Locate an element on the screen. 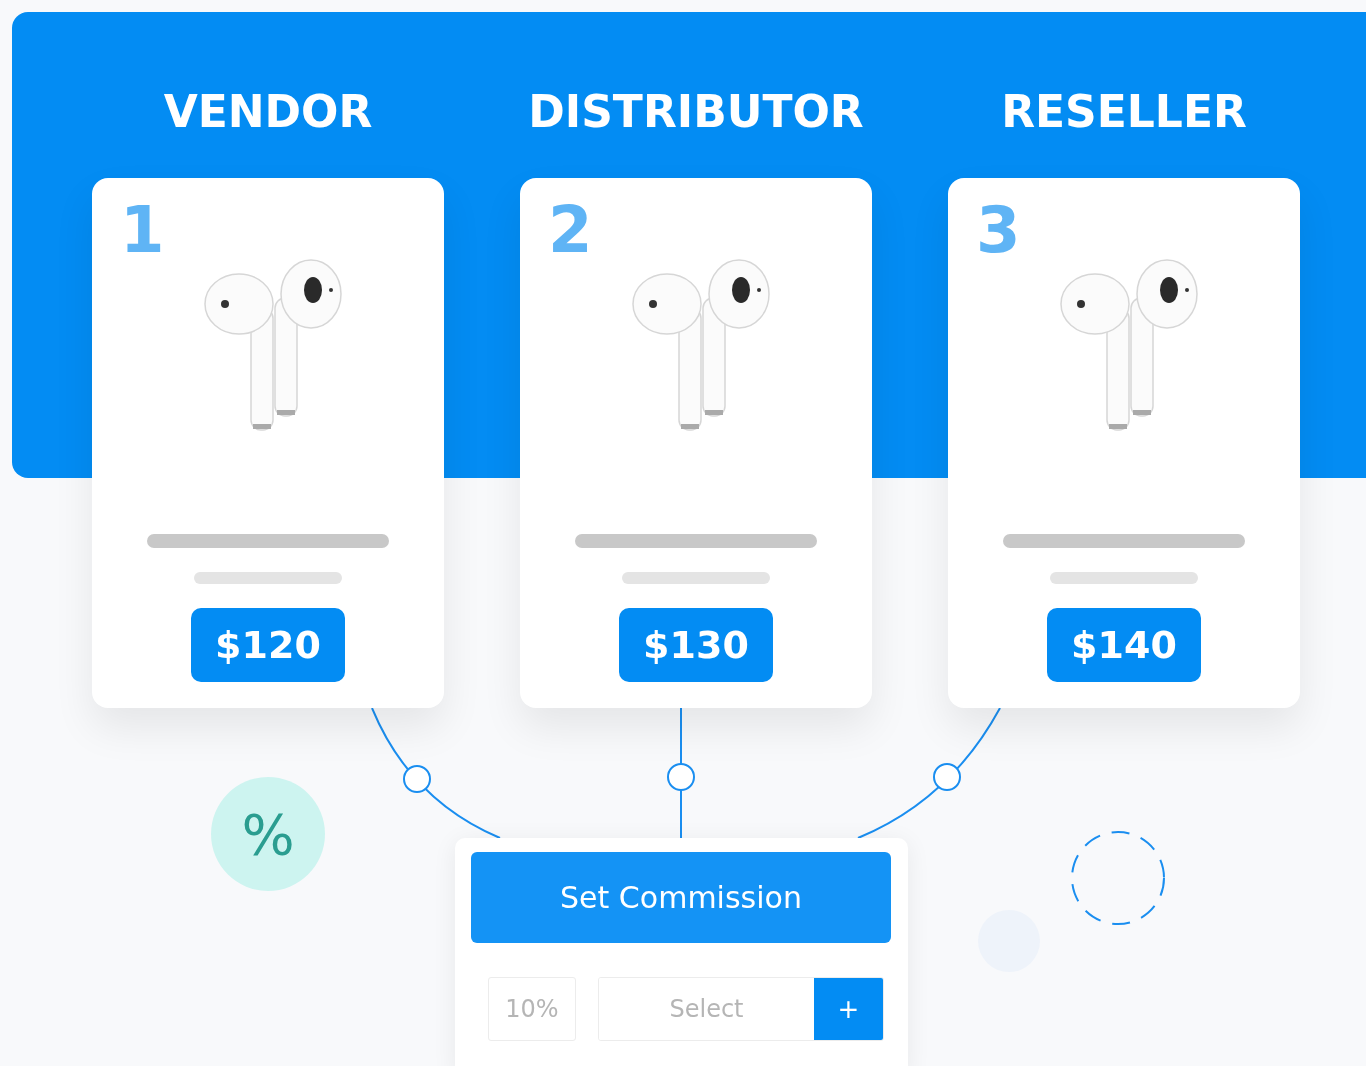 The width and height of the screenshot is (1366, 1066). tier-title: DISTRIBUTOR is located at coordinates (696, 112).